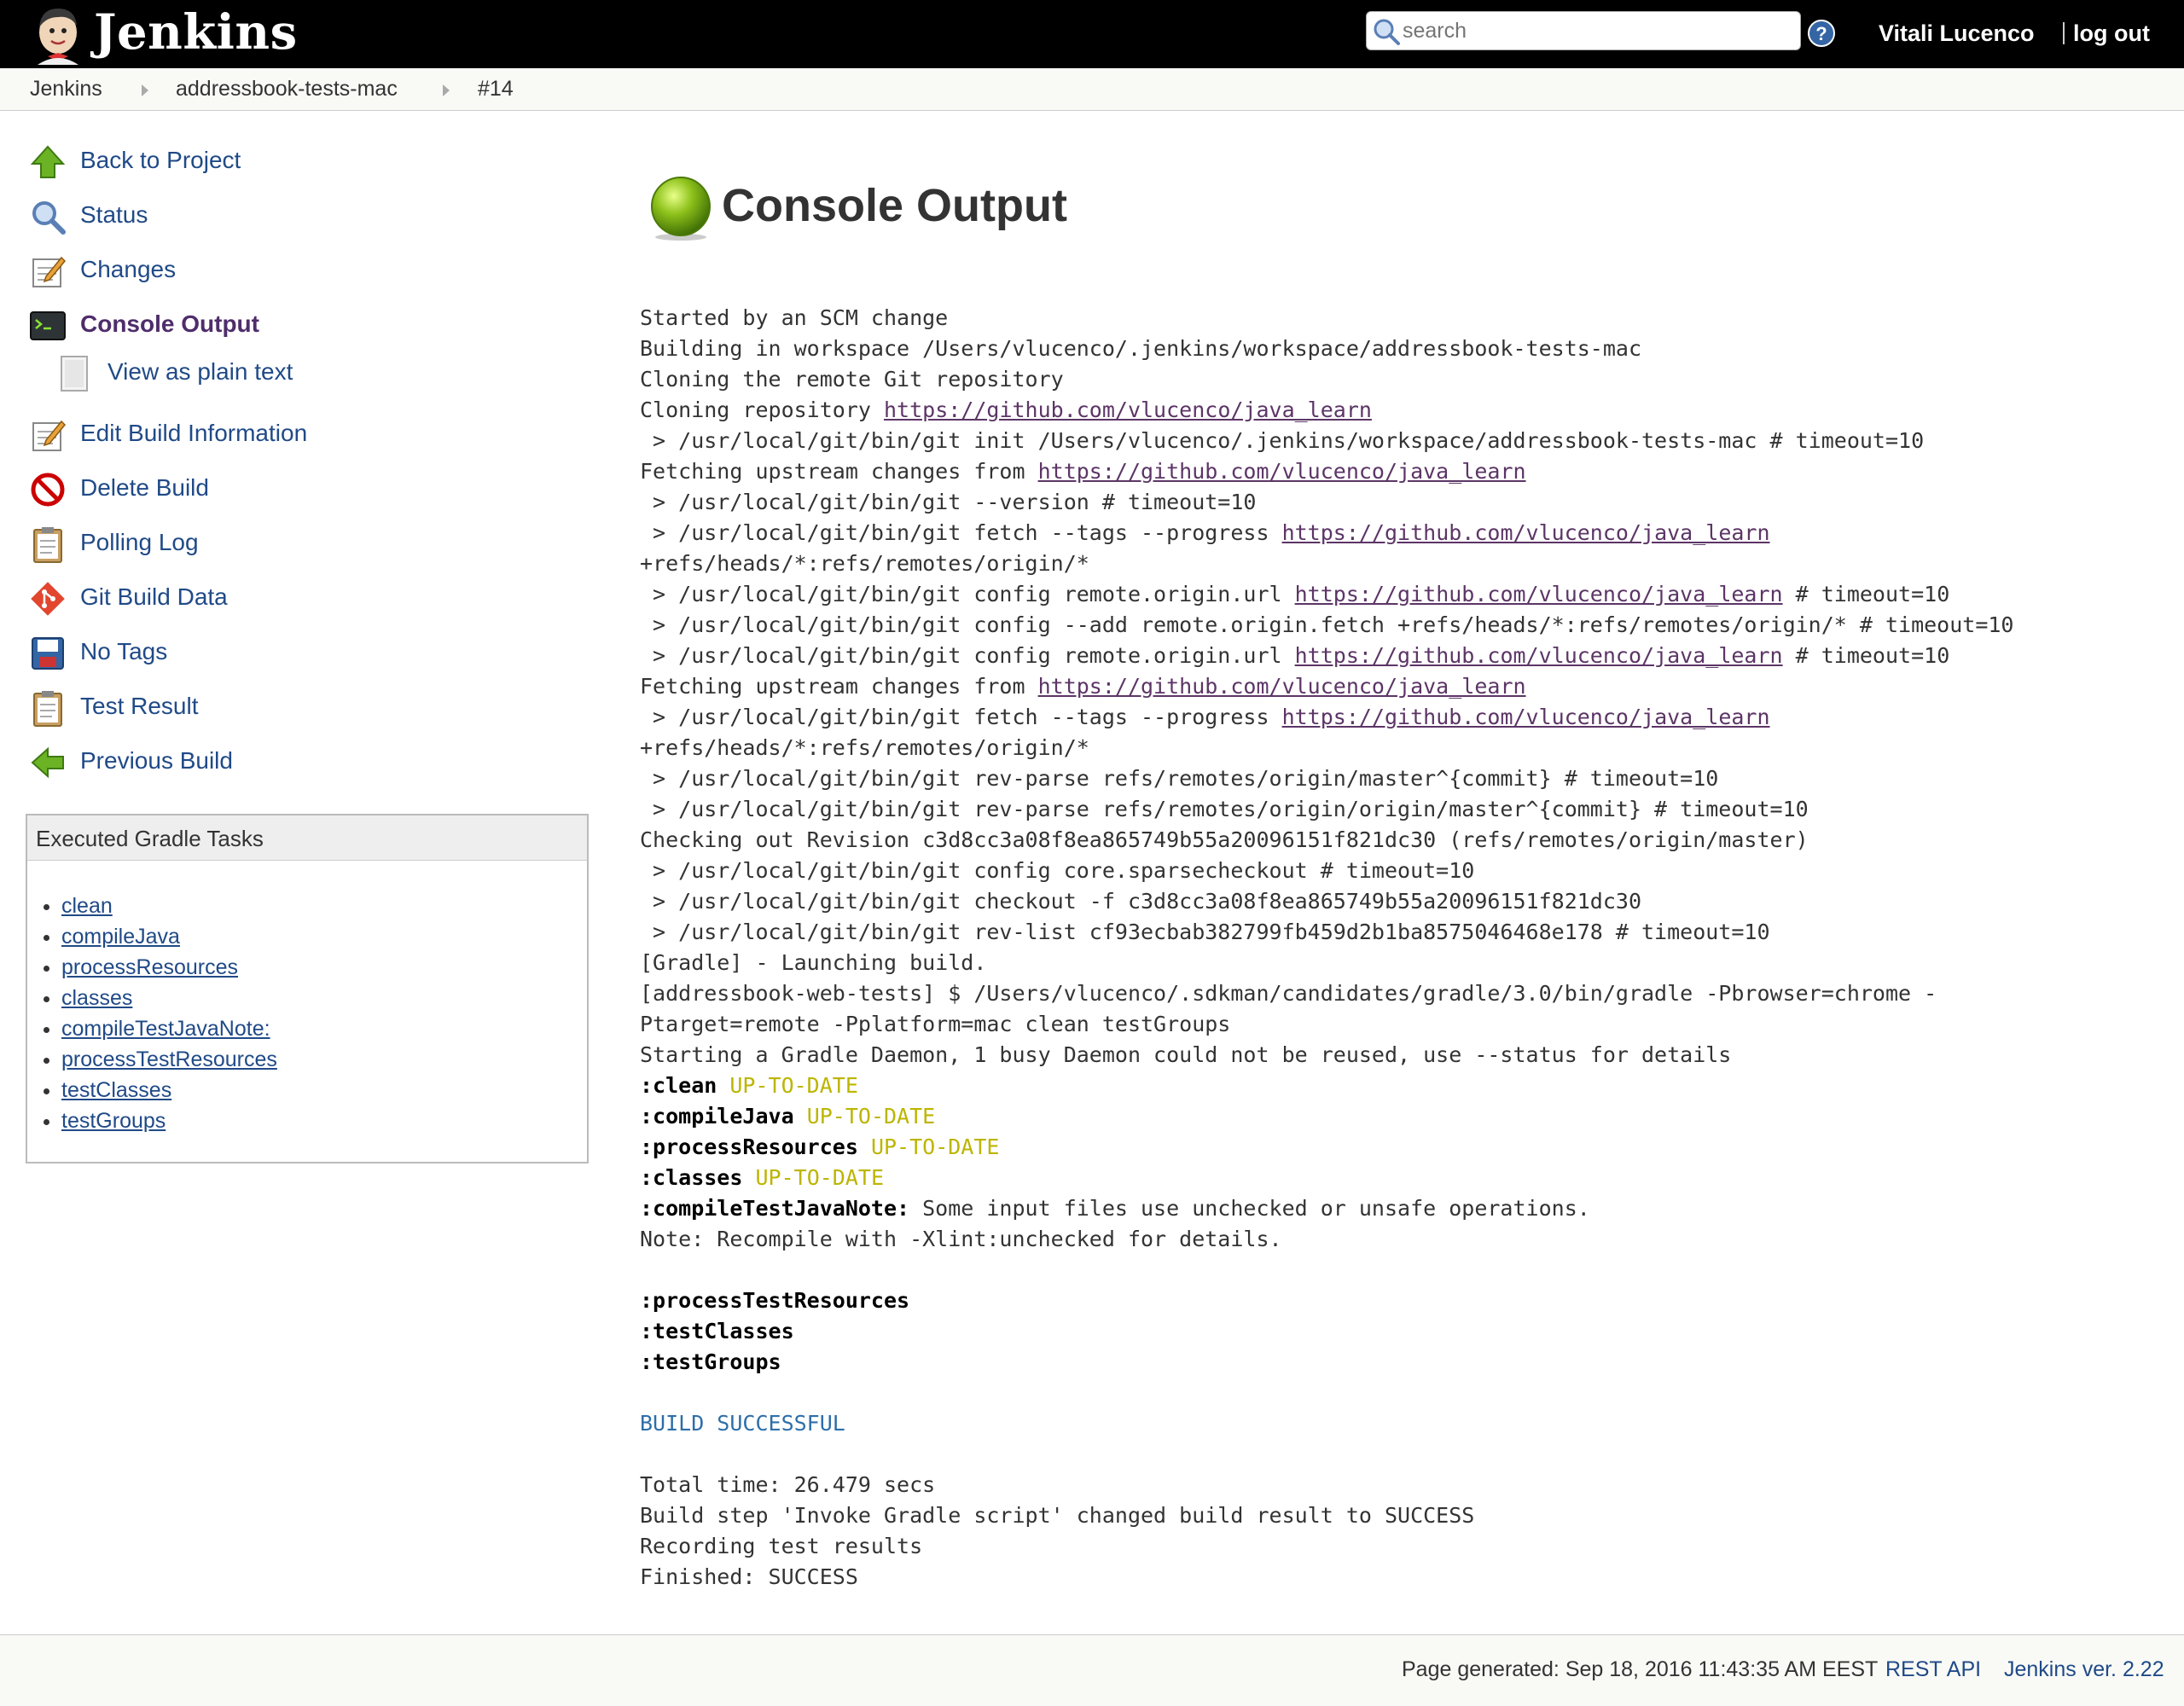  What do you see at coordinates (794, 317) in the screenshot?
I see `console-line: Started by an SCM change` at bounding box center [794, 317].